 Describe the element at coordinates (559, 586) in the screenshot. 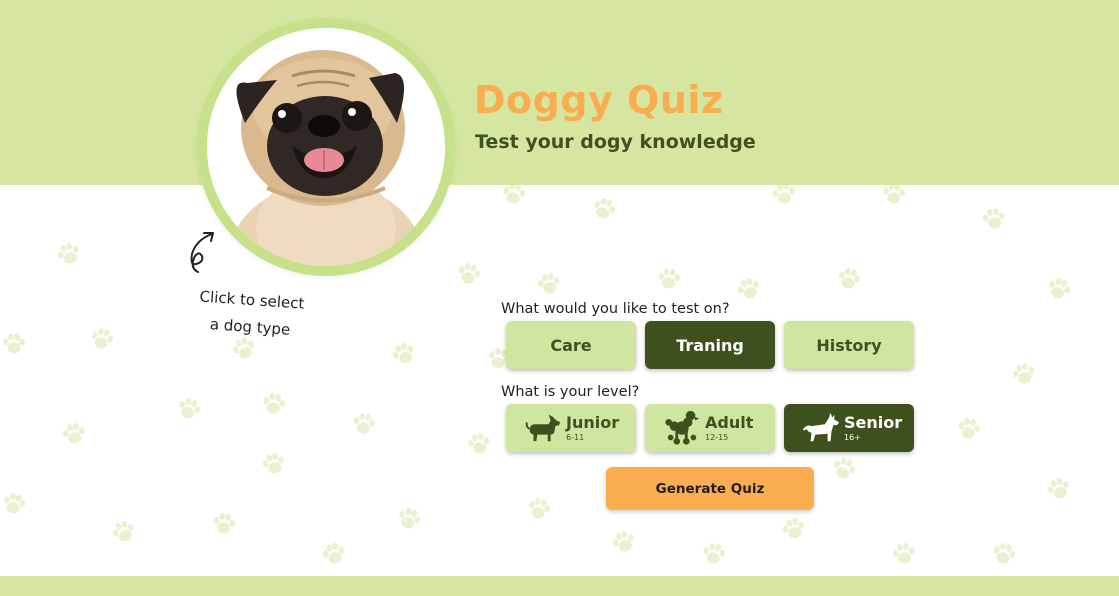

I see `footer-band` at that location.